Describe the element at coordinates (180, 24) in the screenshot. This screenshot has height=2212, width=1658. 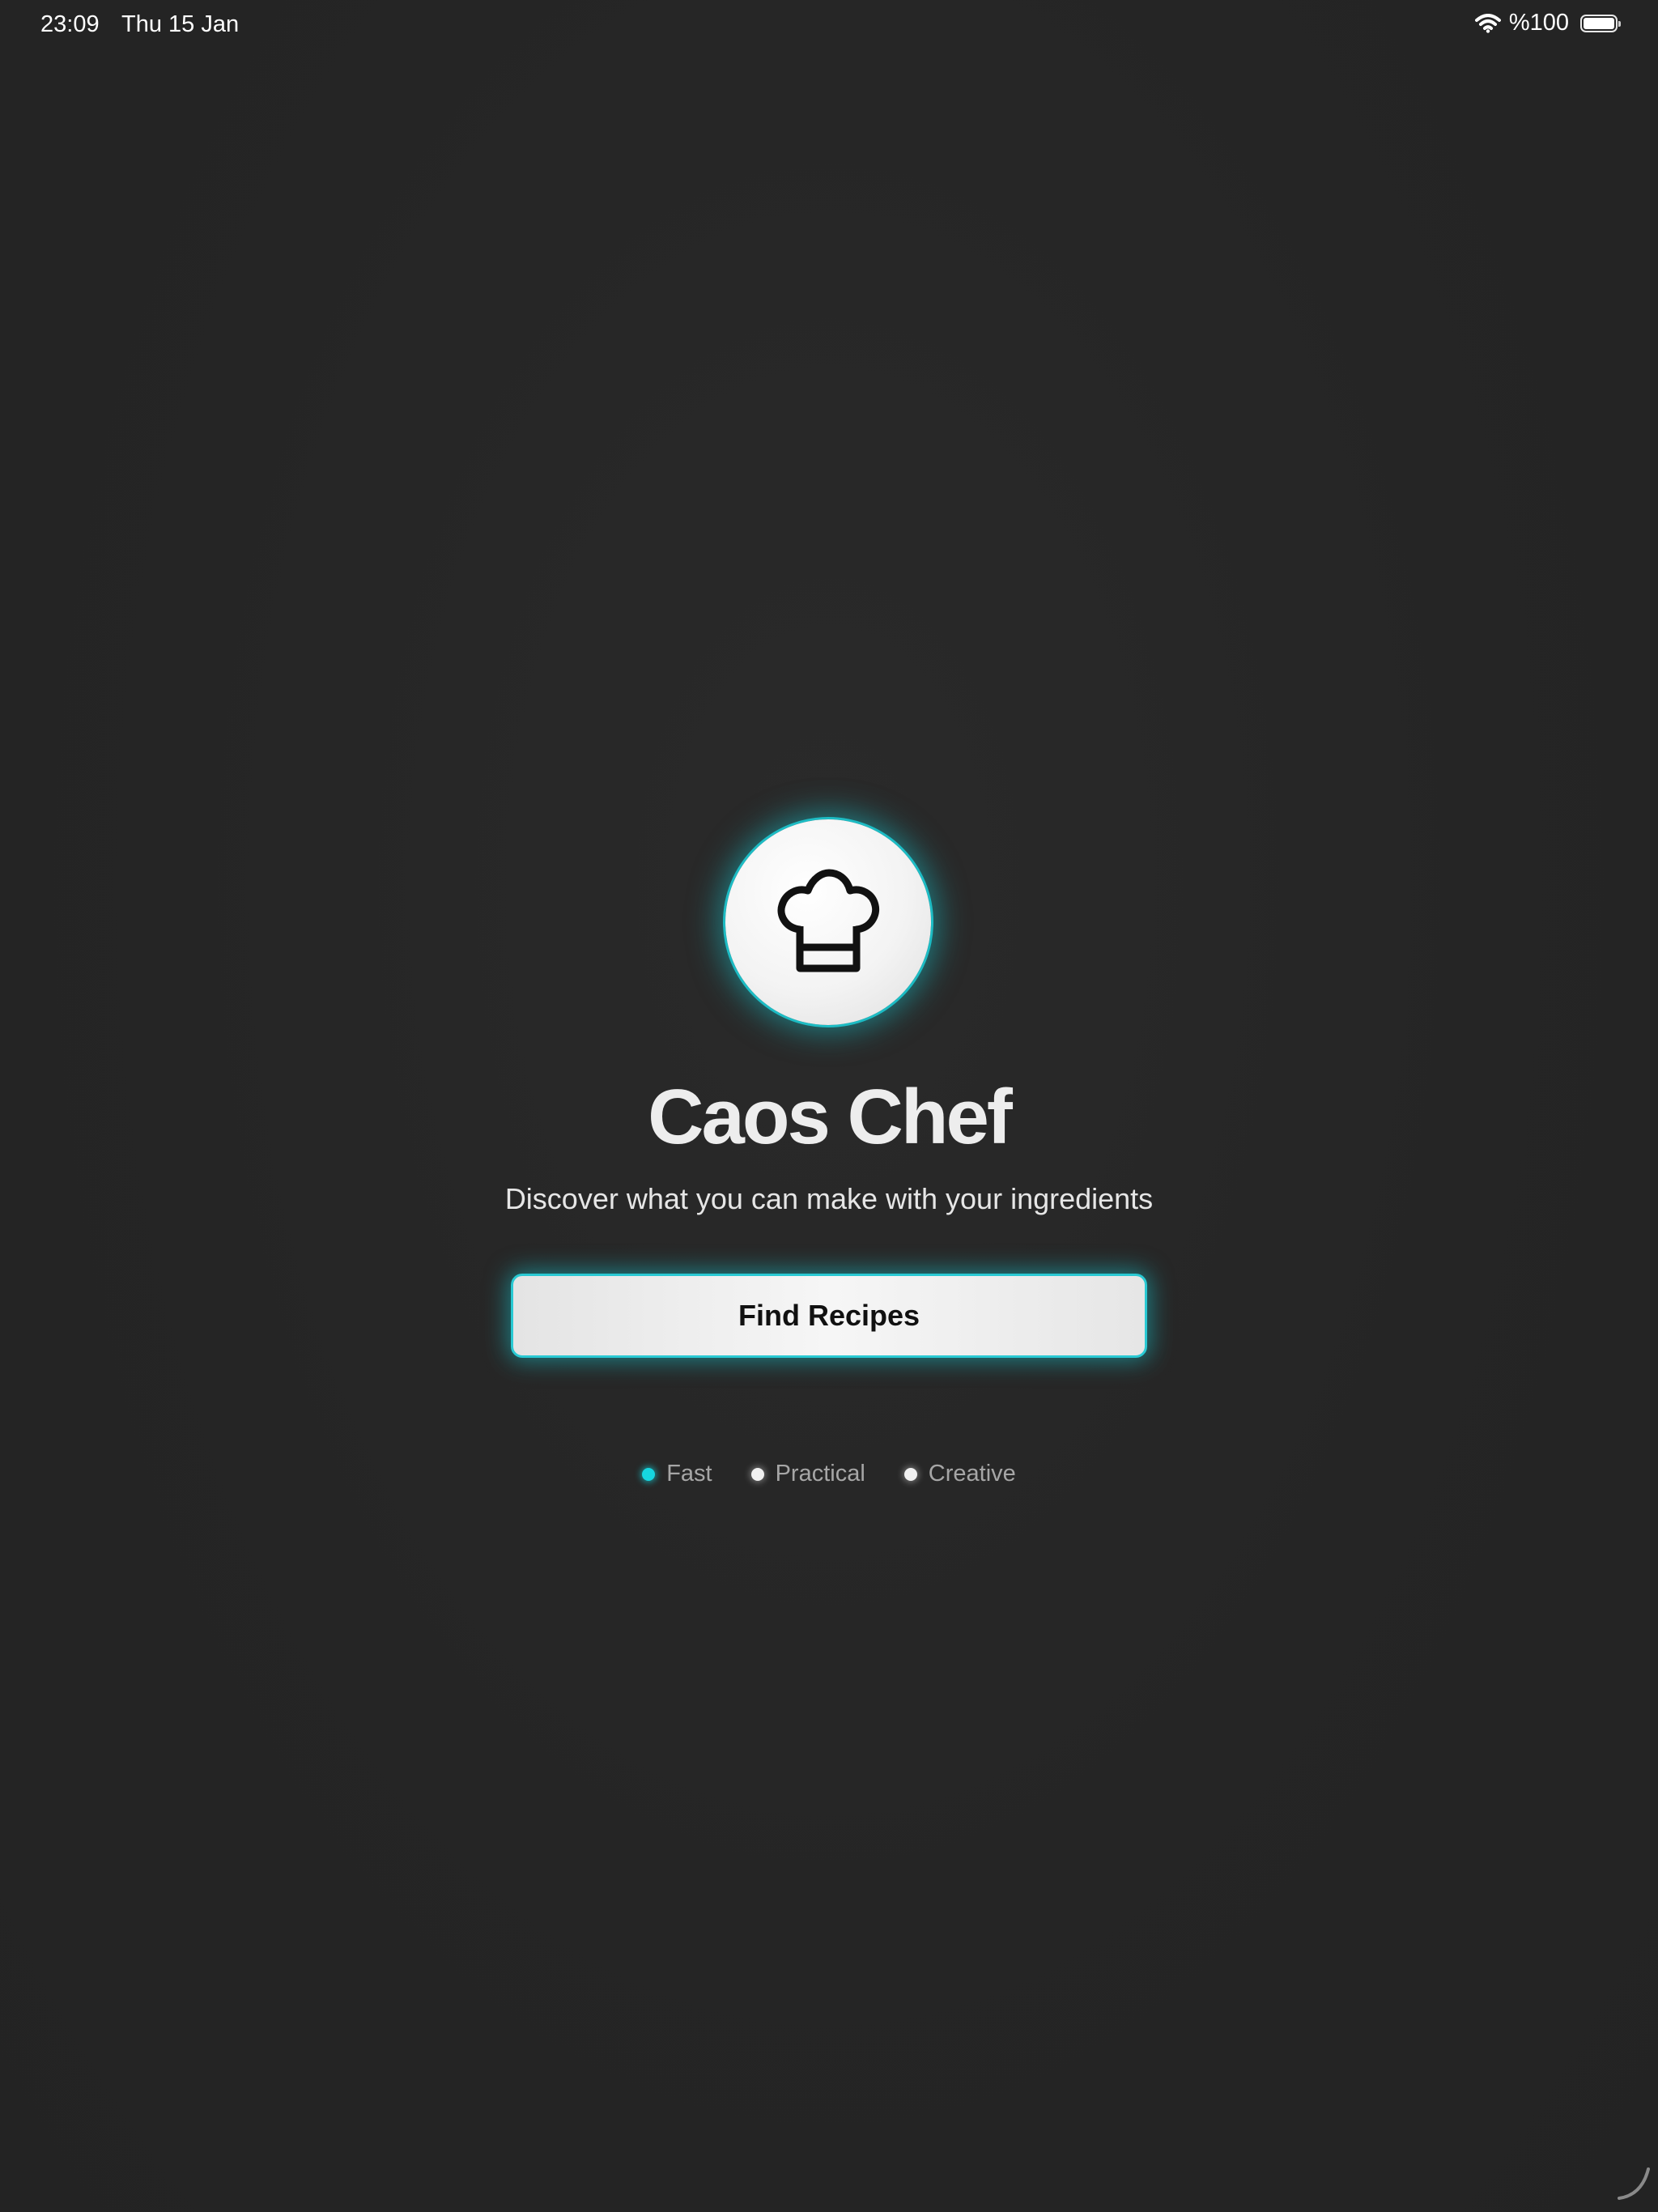
I see `status-date: Thu 15 Jan` at that location.